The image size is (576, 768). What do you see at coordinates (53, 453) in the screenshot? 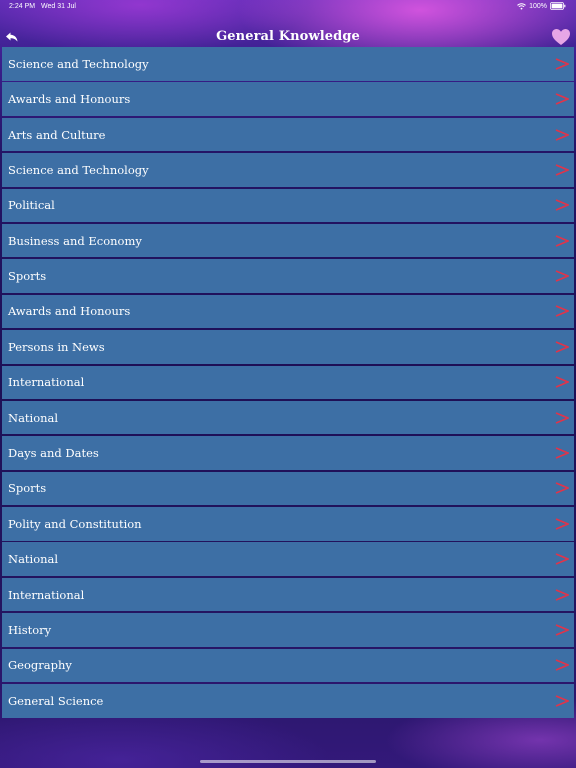
I see `list-item-label: Days and Dates` at bounding box center [53, 453].